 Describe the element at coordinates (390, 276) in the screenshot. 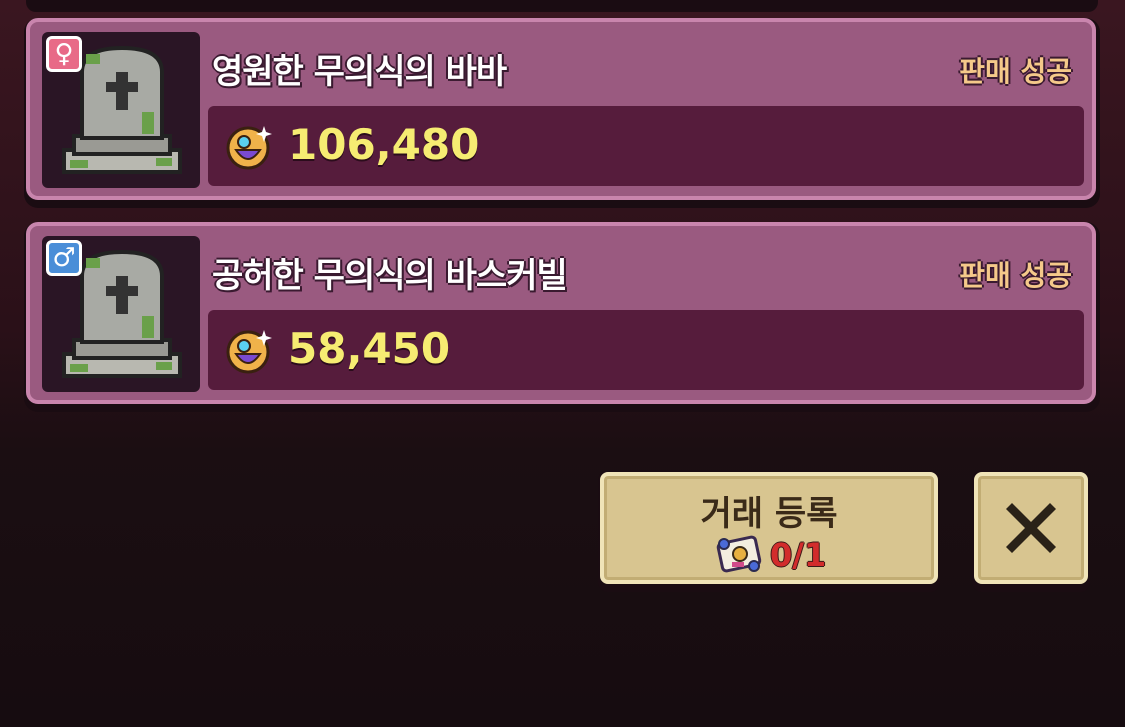

I see `pet-name: 공허한 무의식의 바스커빌` at that location.